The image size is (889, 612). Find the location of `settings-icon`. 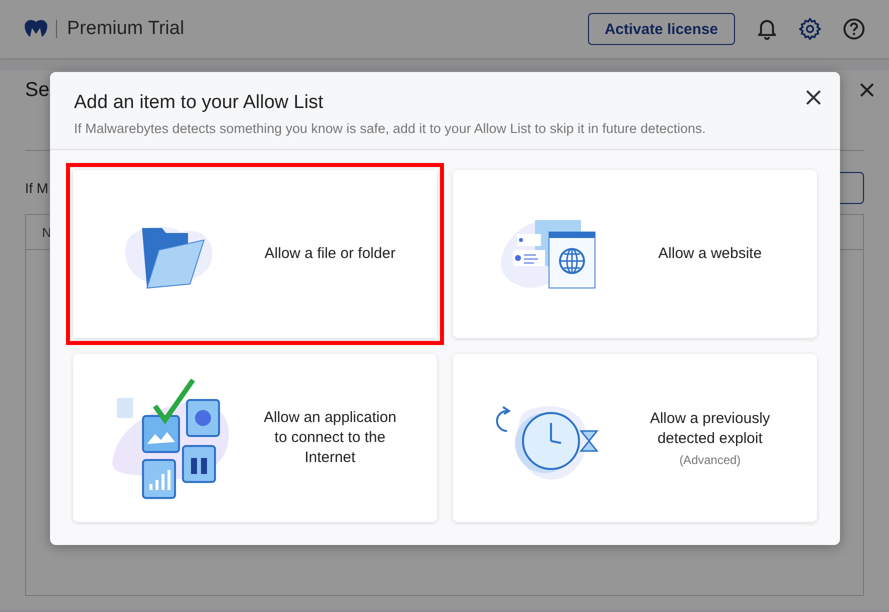

settings-icon is located at coordinates (810, 29).